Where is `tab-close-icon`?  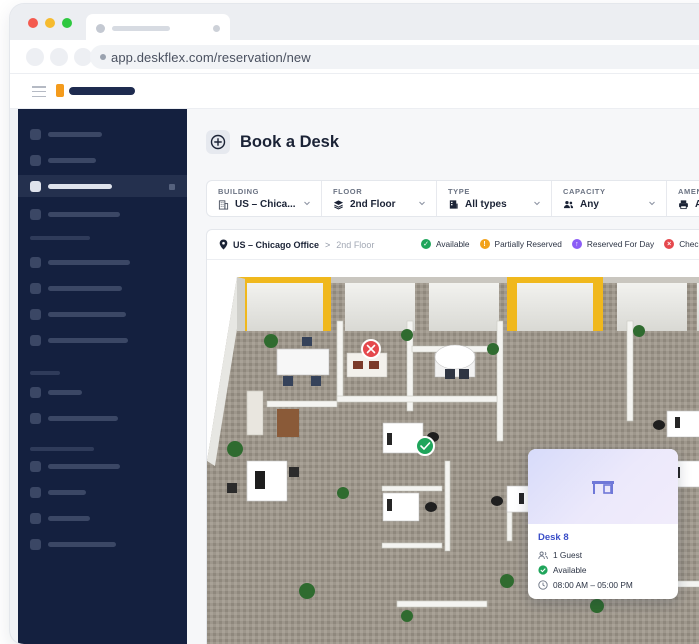 tab-close-icon is located at coordinates (216, 28).